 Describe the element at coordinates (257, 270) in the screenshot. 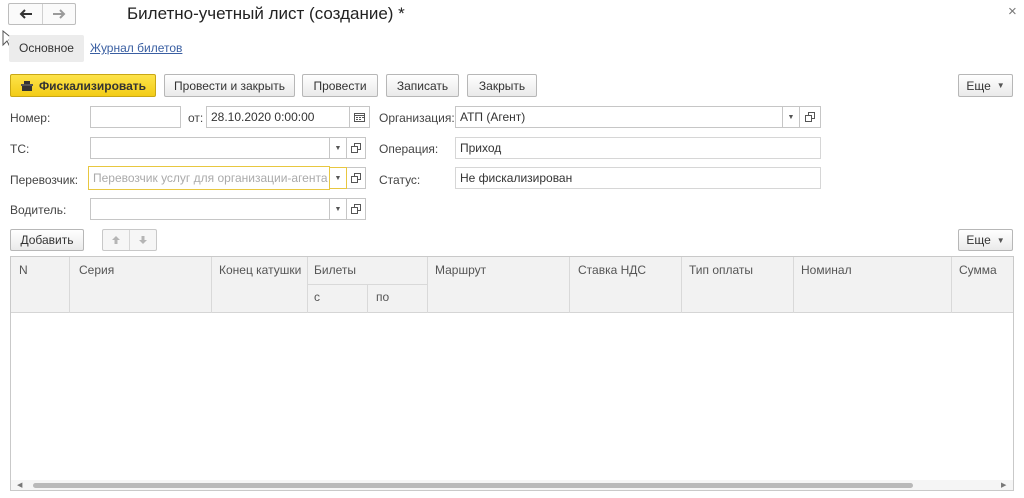

I see `col-reel-end: Конец катушки` at that location.